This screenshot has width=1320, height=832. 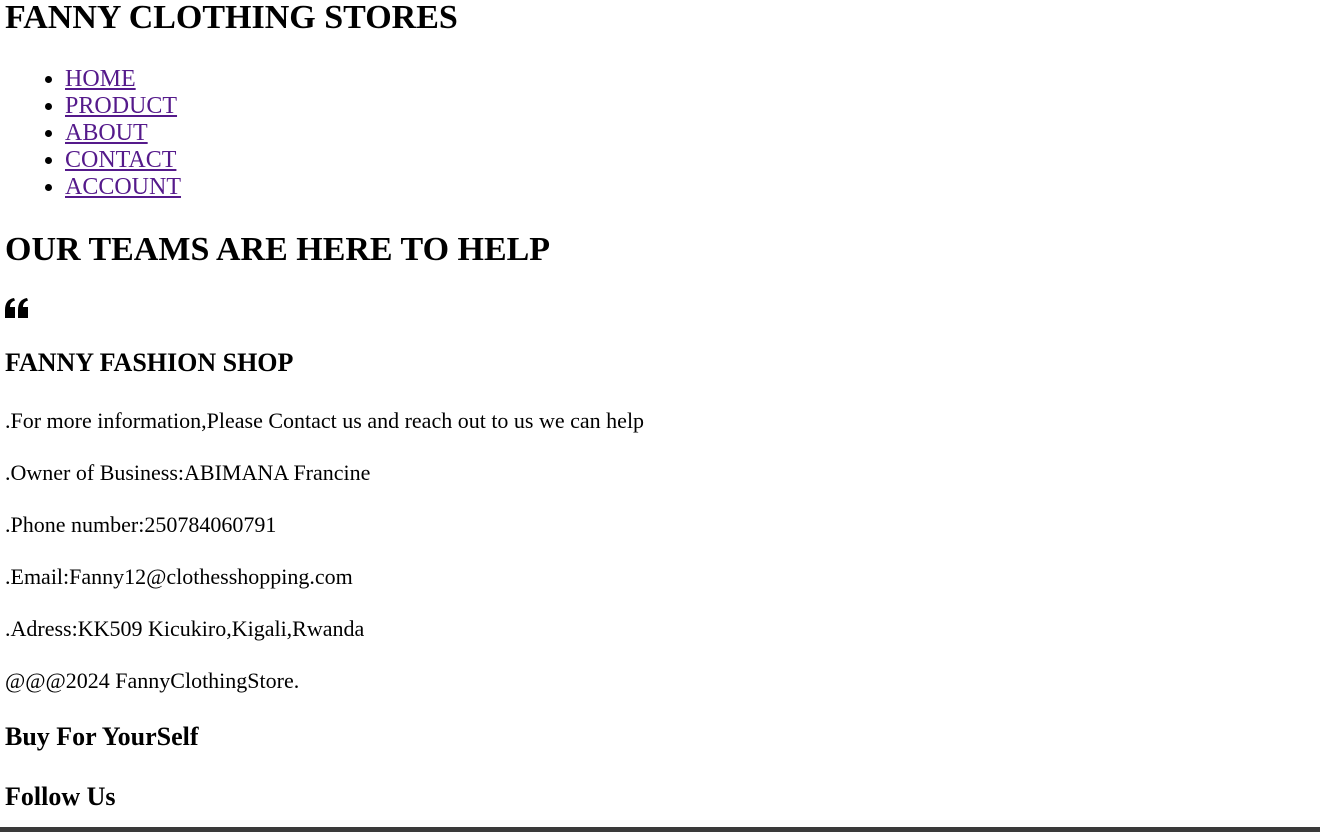 I want to click on nav-item-product: PRODUCT, so click(x=692, y=106).